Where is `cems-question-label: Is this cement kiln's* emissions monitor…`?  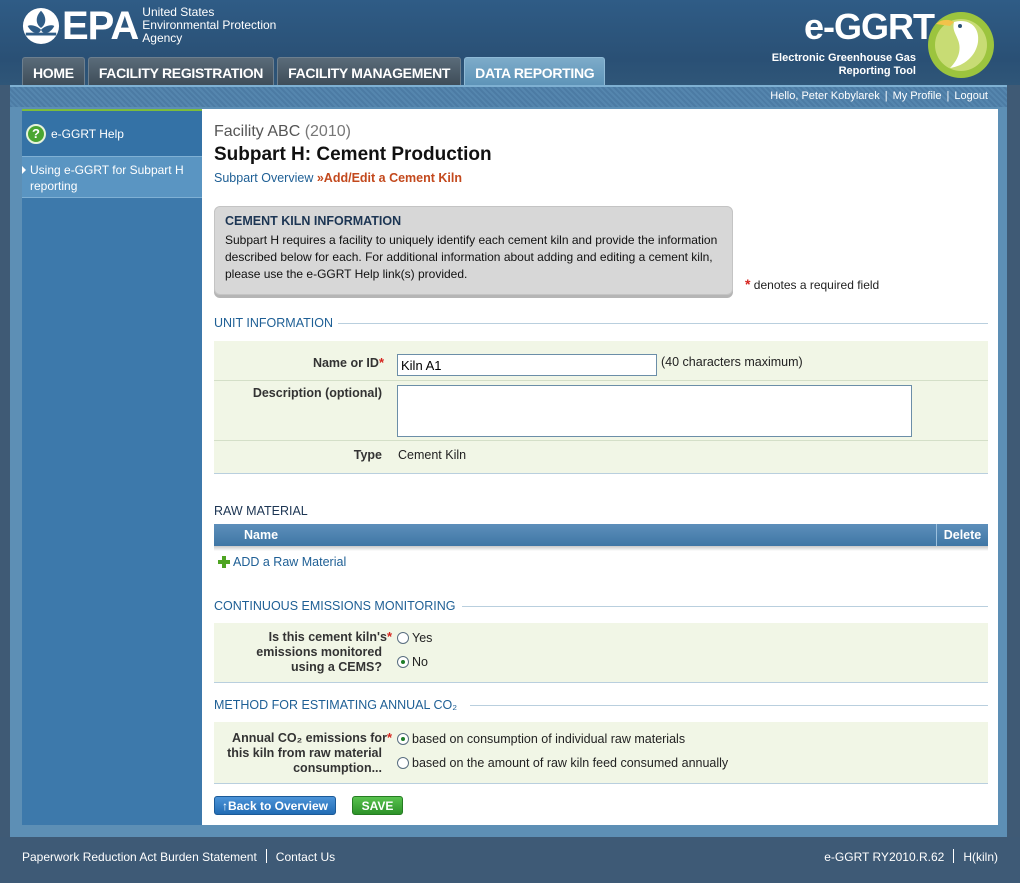
cems-question-label: Is this cement kiln's* emissions monitor… is located at coordinates (303, 652).